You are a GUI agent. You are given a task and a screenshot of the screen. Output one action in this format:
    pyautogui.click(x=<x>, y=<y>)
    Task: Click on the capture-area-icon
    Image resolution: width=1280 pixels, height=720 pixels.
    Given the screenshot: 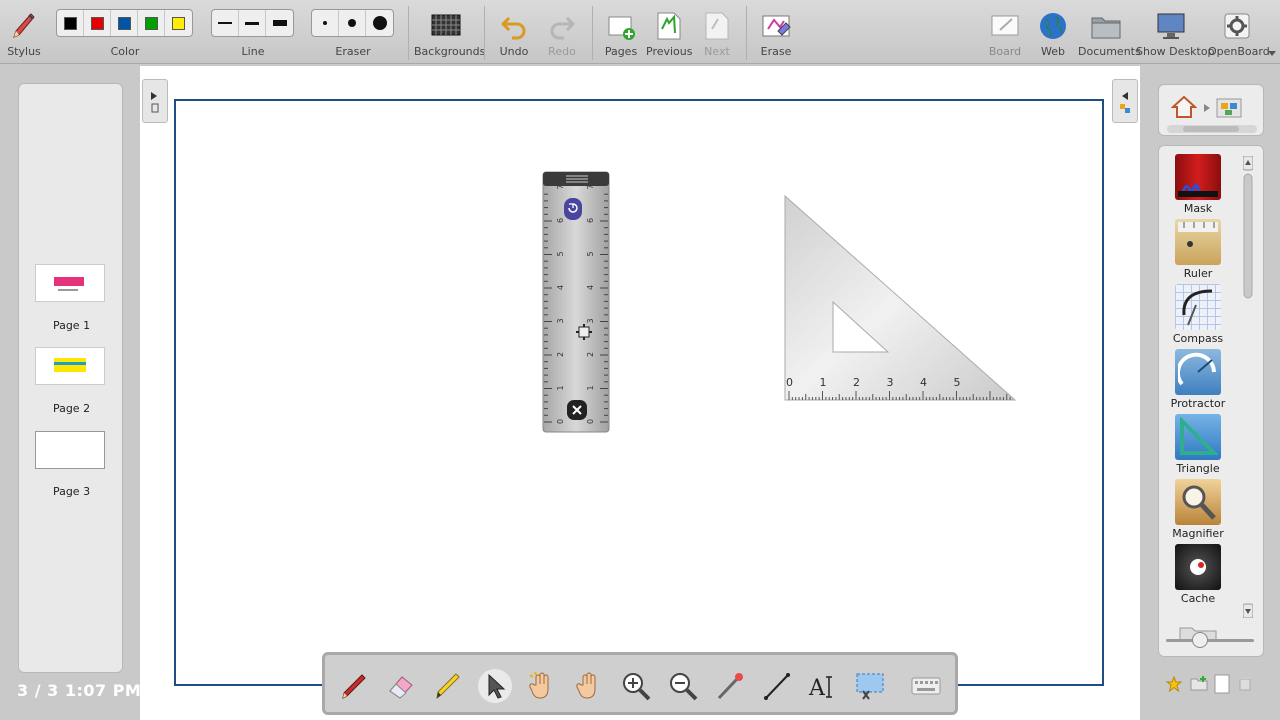 What is the action you would take?
    pyautogui.click(x=871, y=686)
    